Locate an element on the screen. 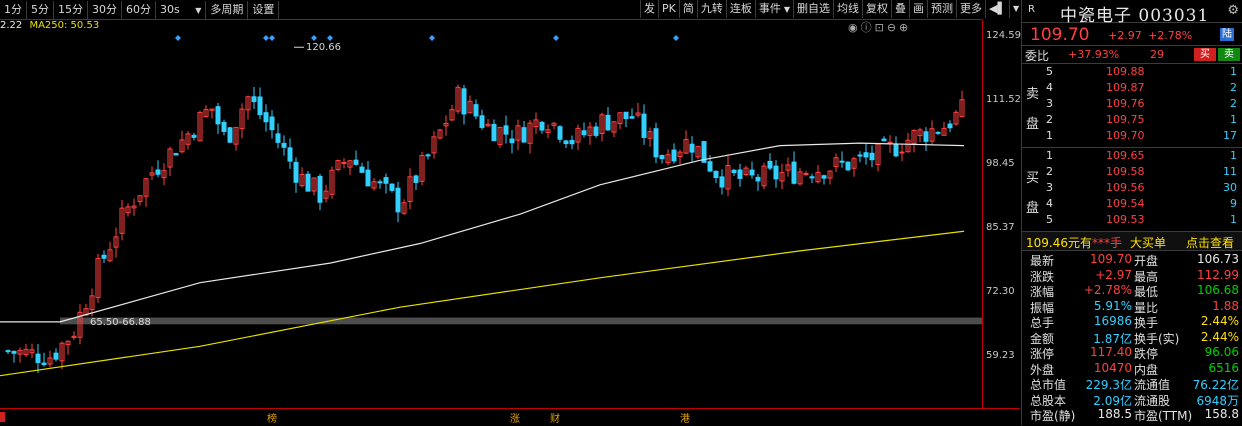  quote-label: 总手 is located at coordinates (1042, 323).